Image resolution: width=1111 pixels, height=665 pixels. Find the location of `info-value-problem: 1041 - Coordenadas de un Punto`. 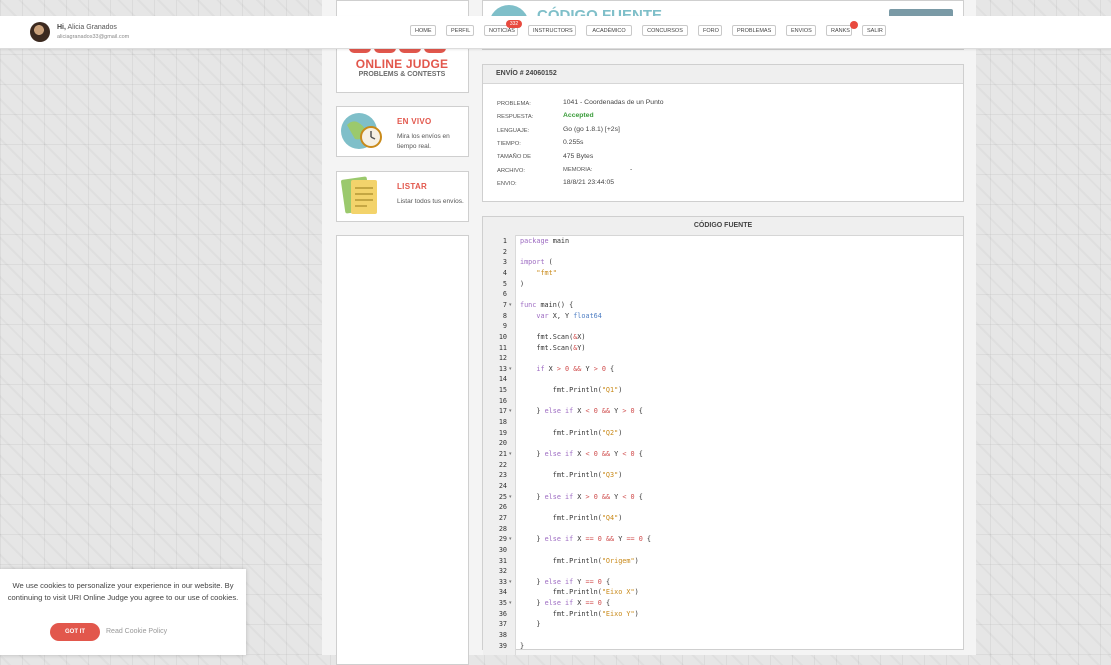

info-value-problem: 1041 - Coordenadas de un Punto is located at coordinates (613, 102).